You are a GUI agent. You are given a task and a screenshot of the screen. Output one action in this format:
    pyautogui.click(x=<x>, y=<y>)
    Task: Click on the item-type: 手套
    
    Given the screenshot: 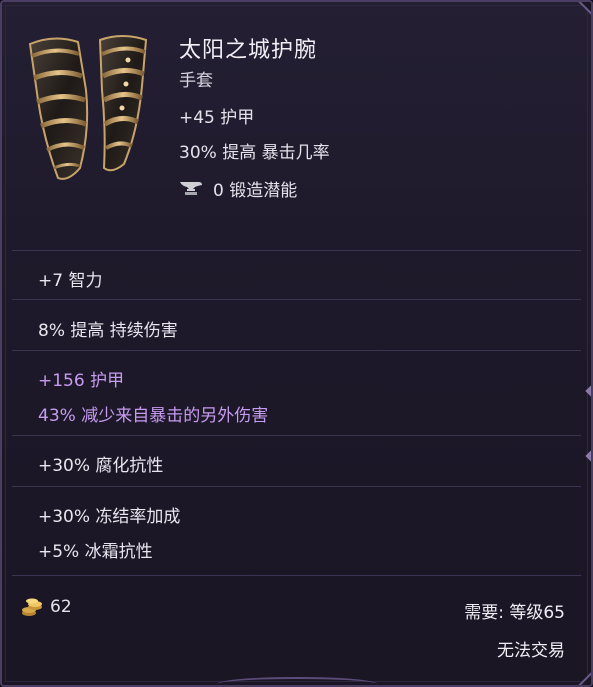 What is the action you would take?
    pyautogui.click(x=196, y=81)
    